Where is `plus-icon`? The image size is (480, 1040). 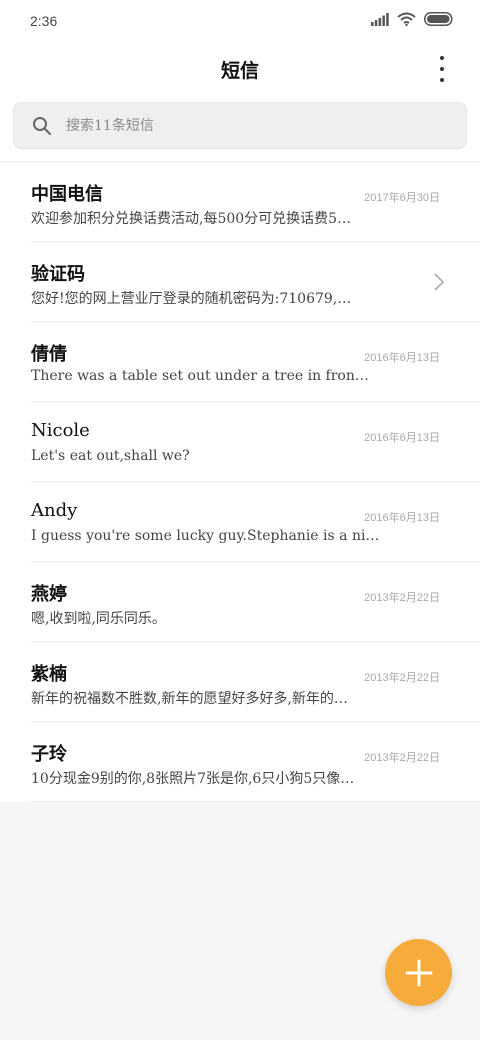 plus-icon is located at coordinates (418, 972).